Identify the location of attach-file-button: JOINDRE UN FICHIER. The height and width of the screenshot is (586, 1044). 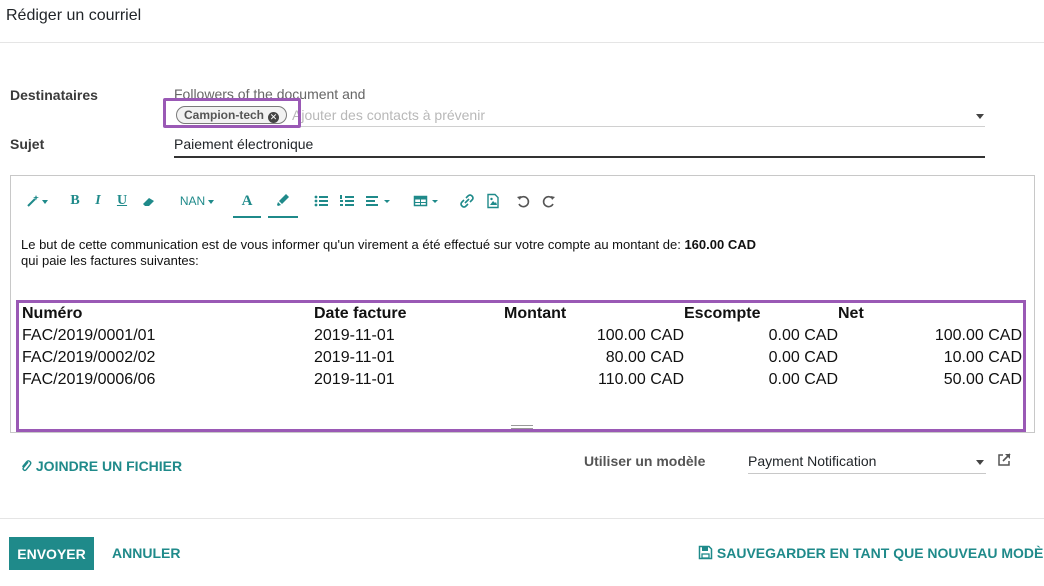
(101, 466).